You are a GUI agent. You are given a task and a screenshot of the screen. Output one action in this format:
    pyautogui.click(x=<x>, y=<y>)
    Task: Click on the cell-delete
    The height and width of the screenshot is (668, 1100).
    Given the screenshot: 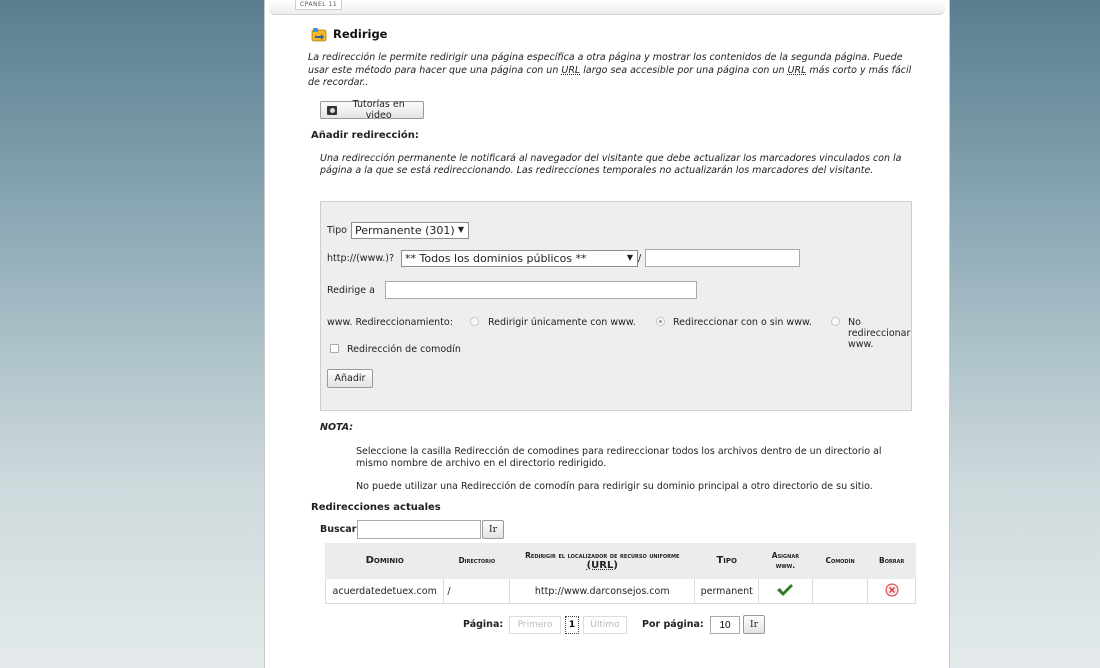 What is the action you would take?
    pyautogui.click(x=891, y=591)
    